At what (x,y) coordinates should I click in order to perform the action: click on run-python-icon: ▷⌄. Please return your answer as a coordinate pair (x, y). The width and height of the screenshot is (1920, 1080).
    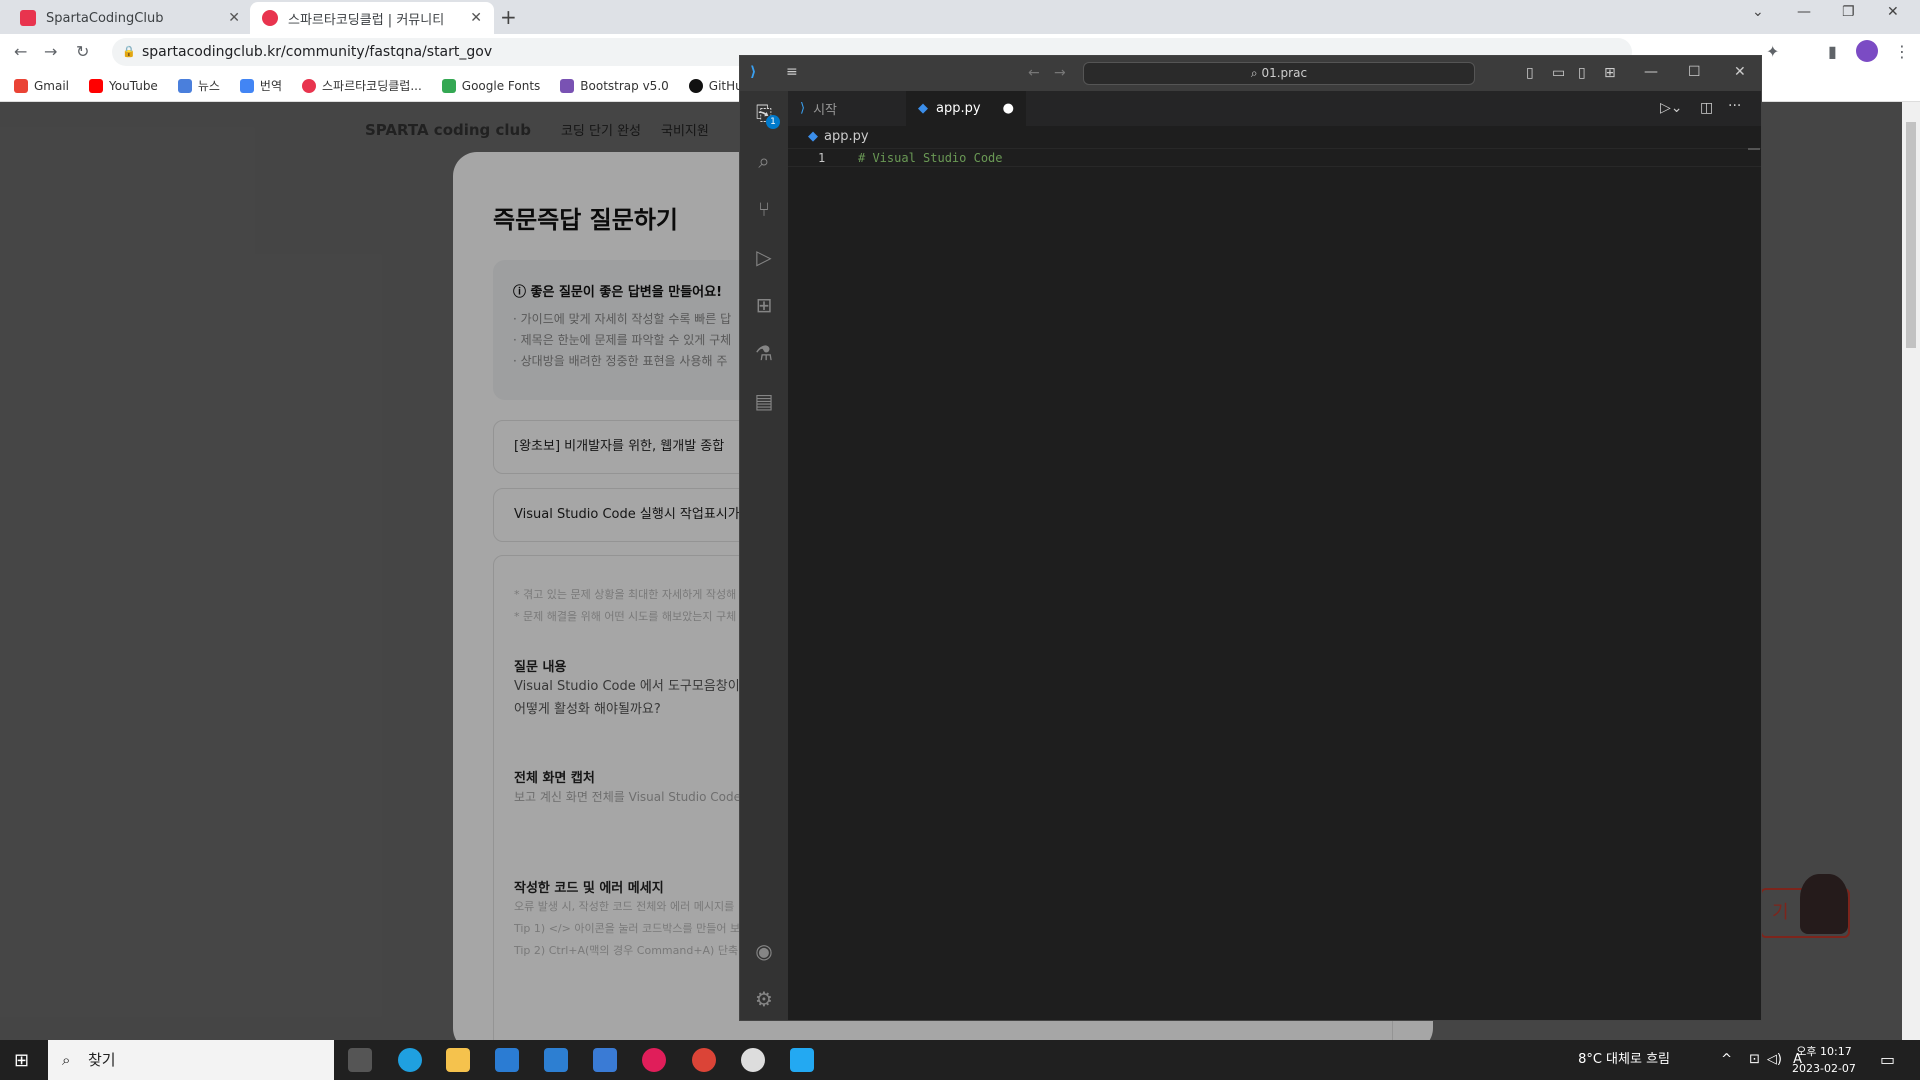
    Looking at the image, I should click on (1671, 108).